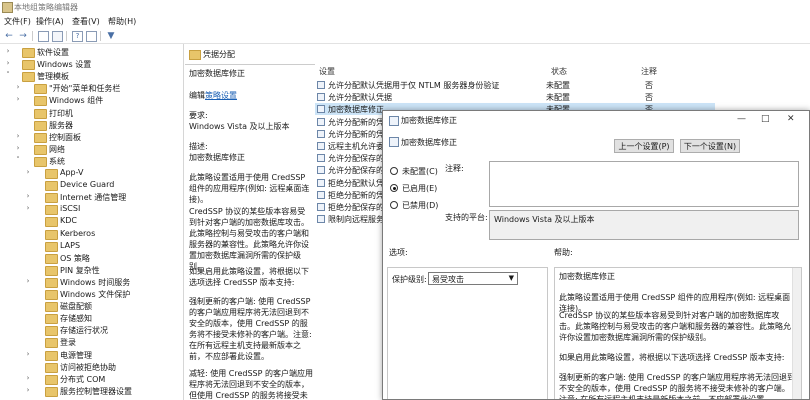 The height and width of the screenshot is (400, 810). I want to click on tree-item: KDC, so click(91, 221).